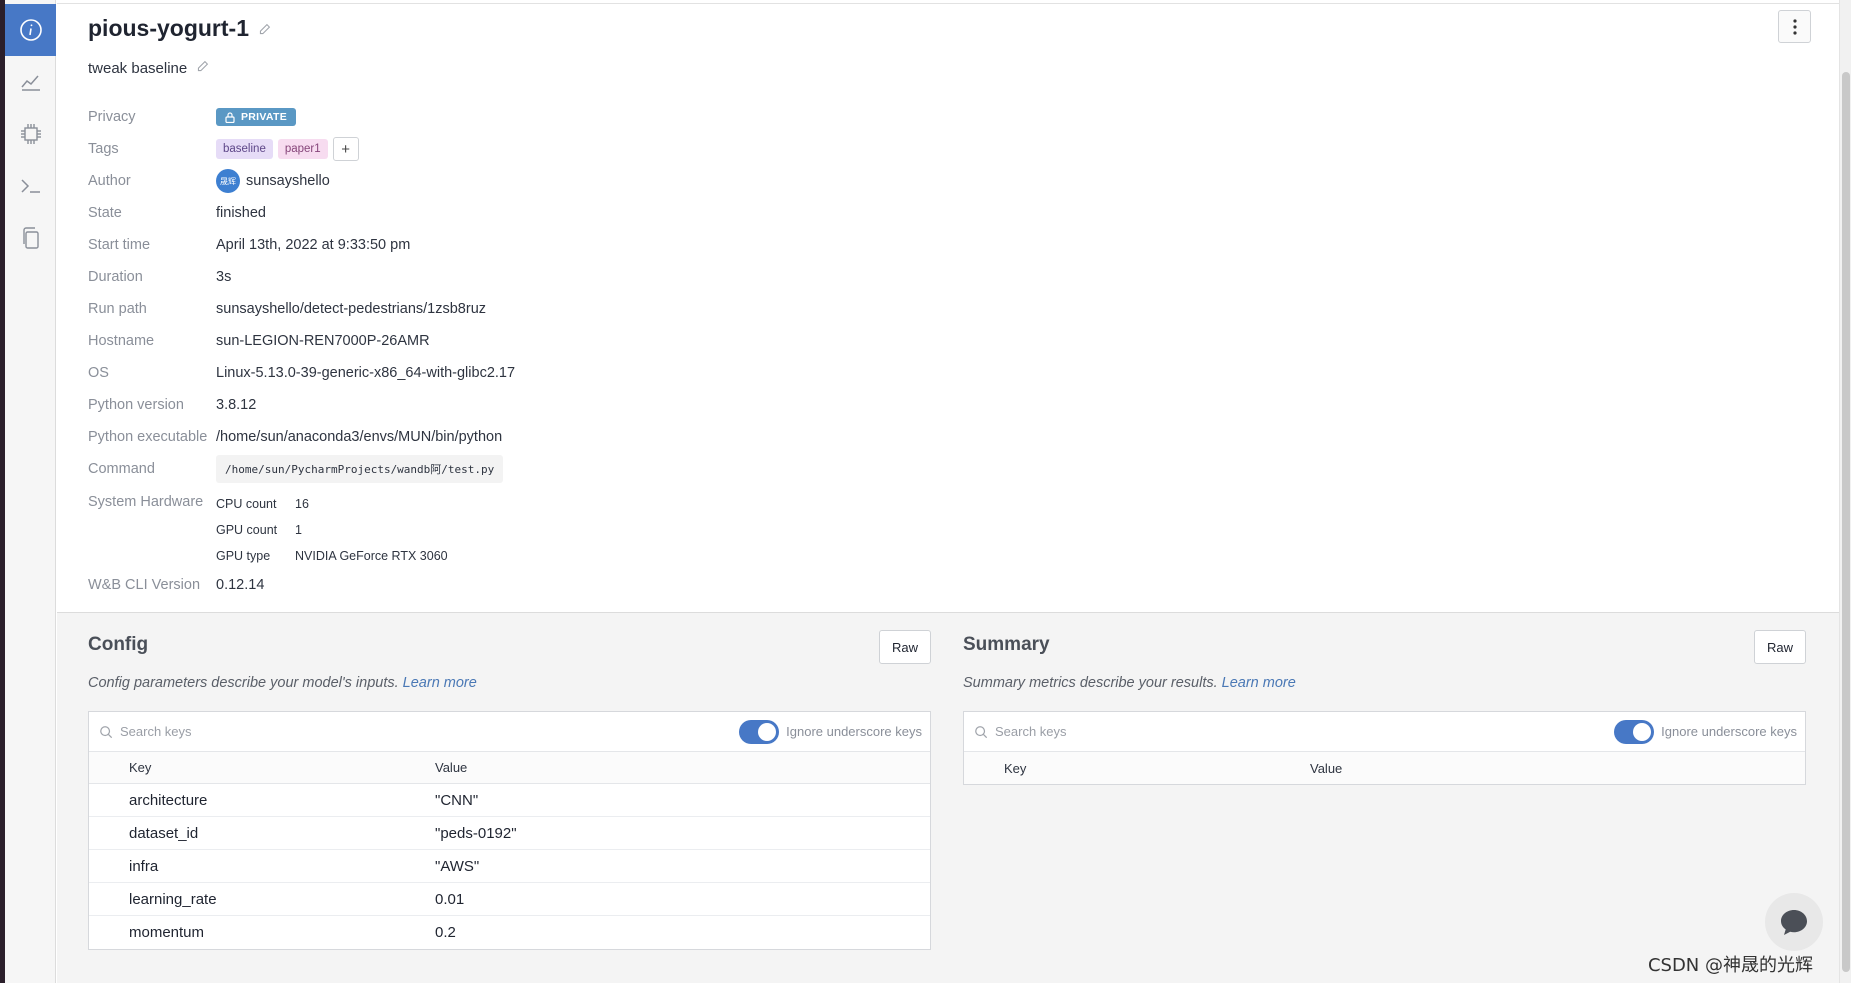  What do you see at coordinates (247, 530) in the screenshot?
I see `hardware-key: GPU count` at bounding box center [247, 530].